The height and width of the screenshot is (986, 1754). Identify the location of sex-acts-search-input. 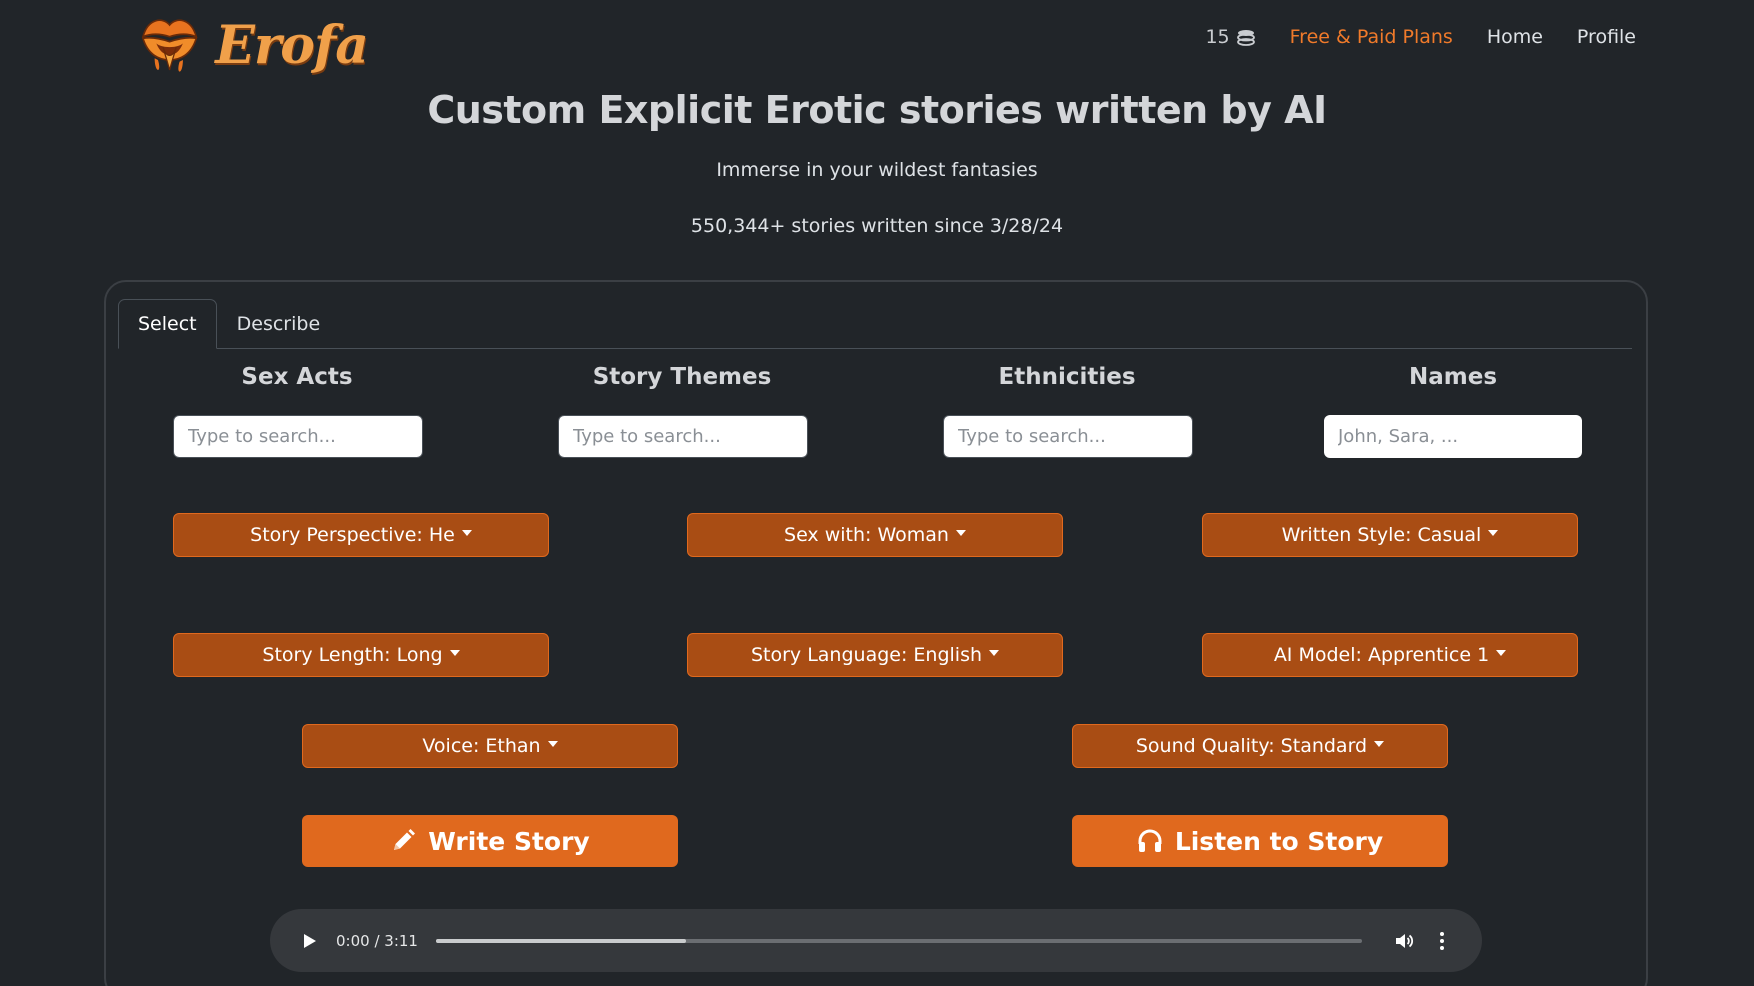
(298, 436).